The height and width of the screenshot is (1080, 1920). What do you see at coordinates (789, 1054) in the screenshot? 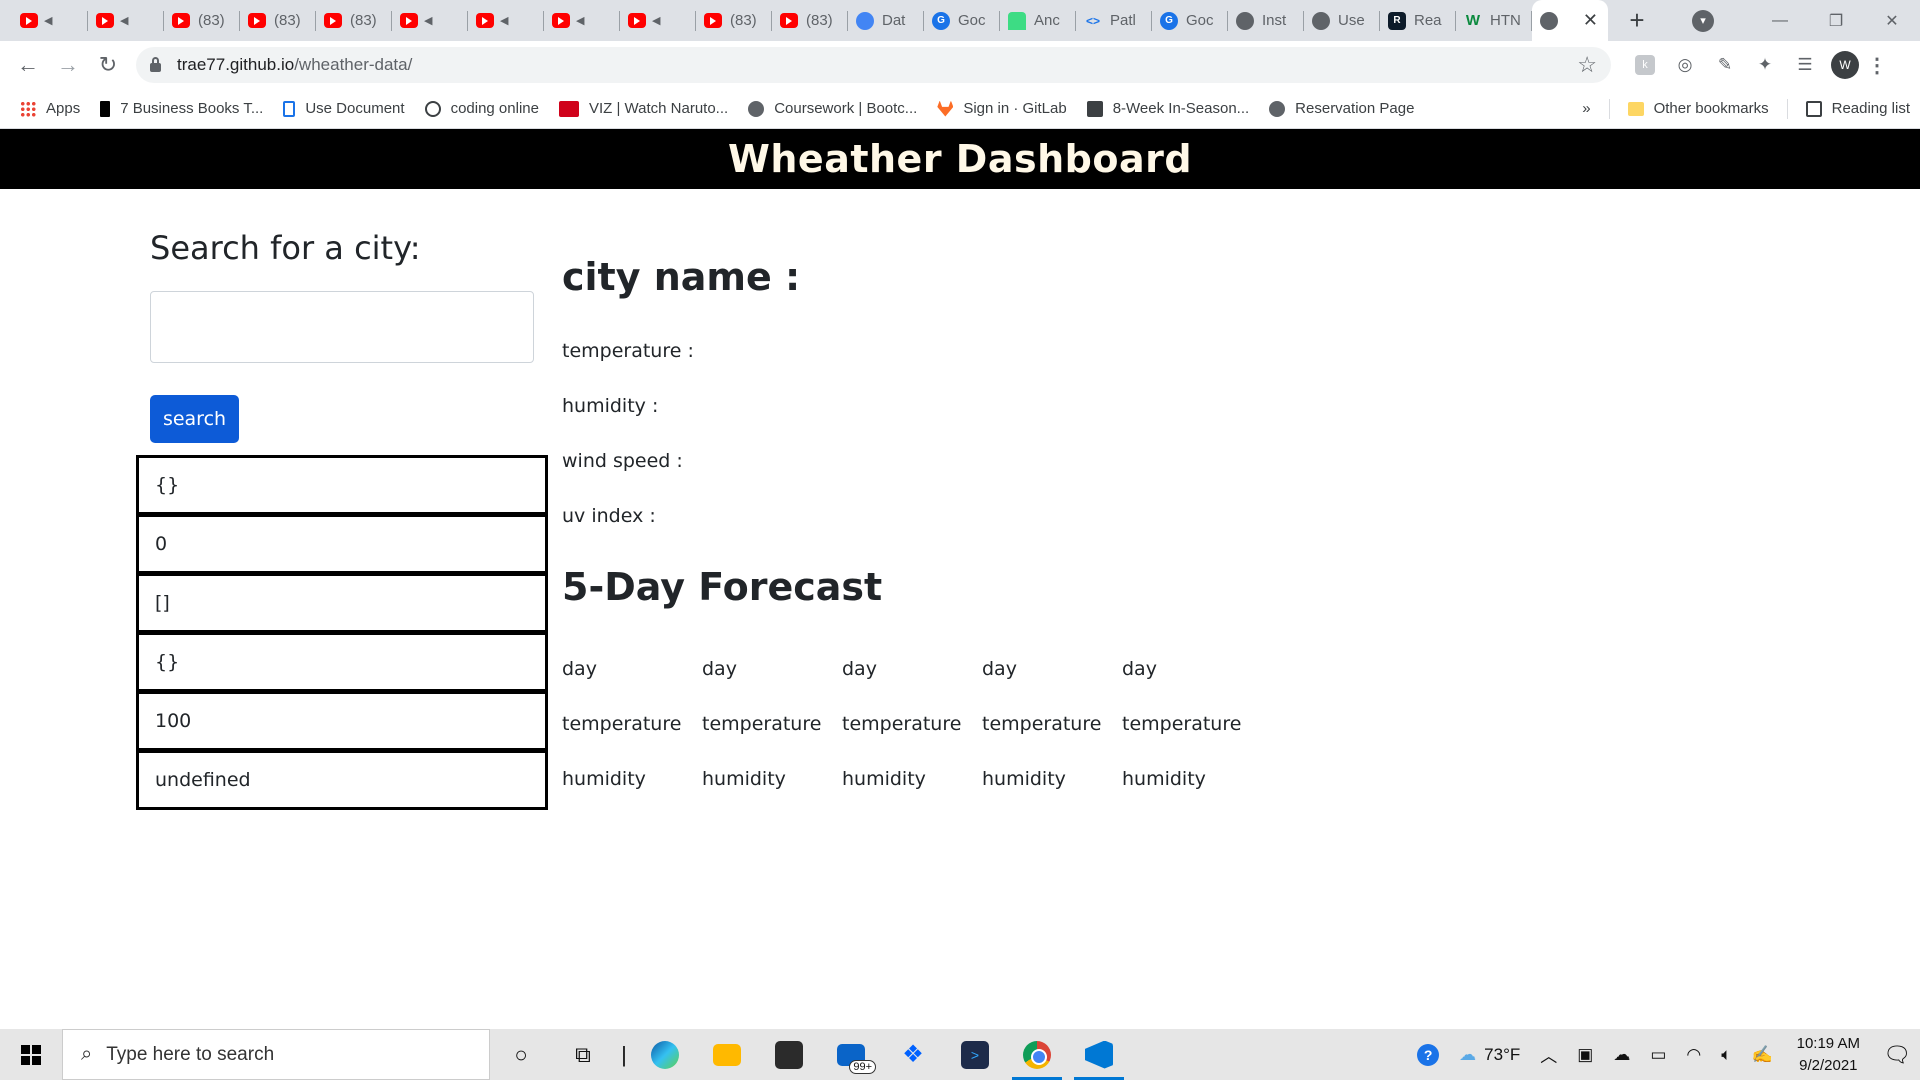
I see `store-icon` at bounding box center [789, 1054].